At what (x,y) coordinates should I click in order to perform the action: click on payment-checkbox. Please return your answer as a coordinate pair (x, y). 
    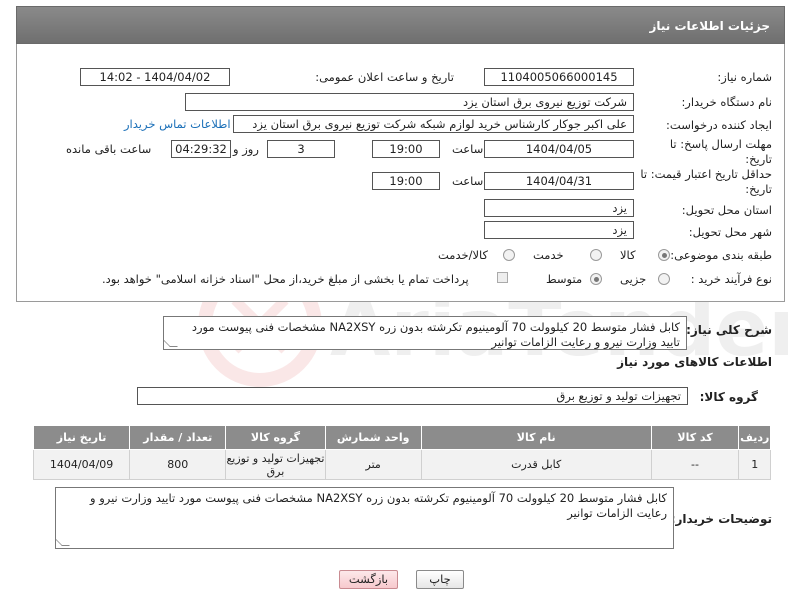
    Looking at the image, I should click on (502, 277).